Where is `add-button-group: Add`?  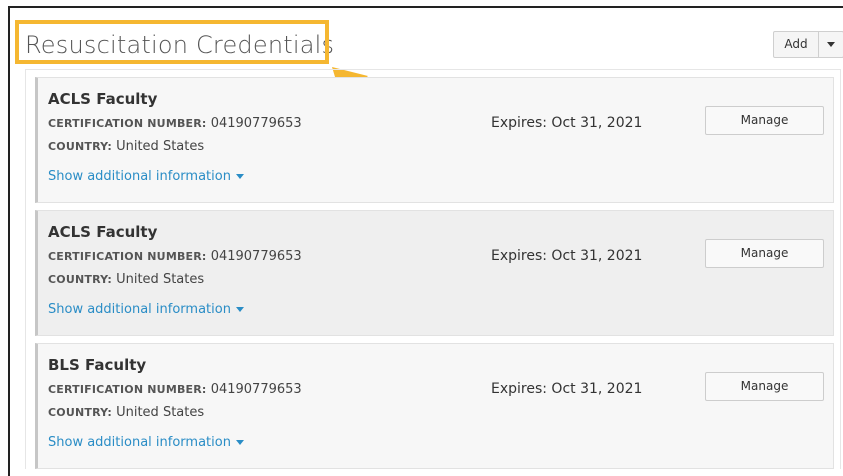
add-button-group: Add is located at coordinates (808, 44).